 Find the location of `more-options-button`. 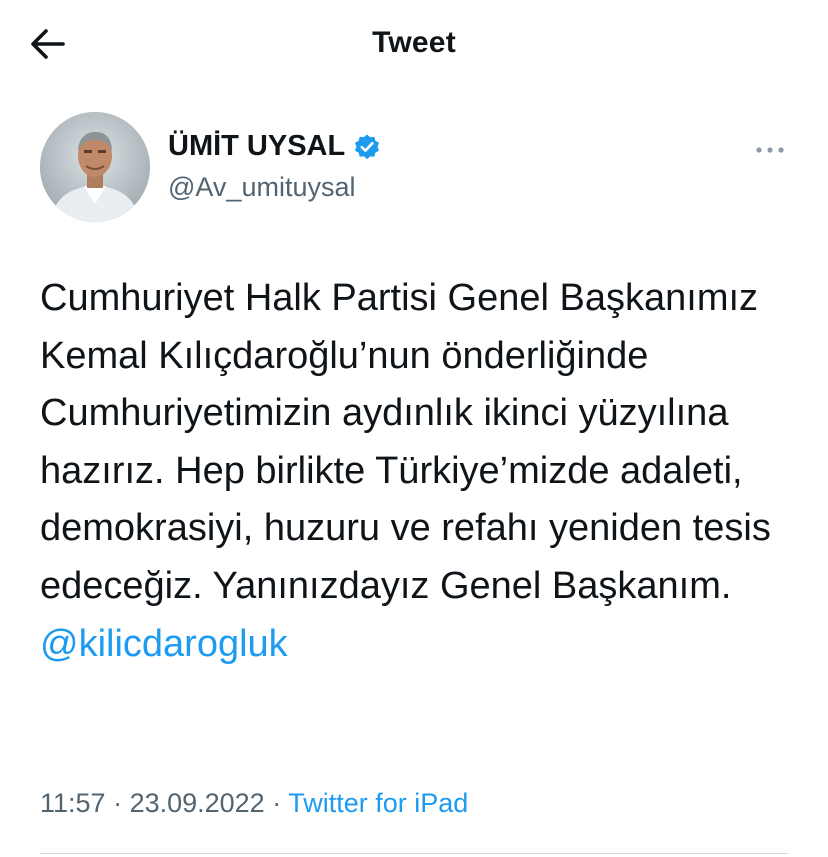

more-options-button is located at coordinates (770, 150).